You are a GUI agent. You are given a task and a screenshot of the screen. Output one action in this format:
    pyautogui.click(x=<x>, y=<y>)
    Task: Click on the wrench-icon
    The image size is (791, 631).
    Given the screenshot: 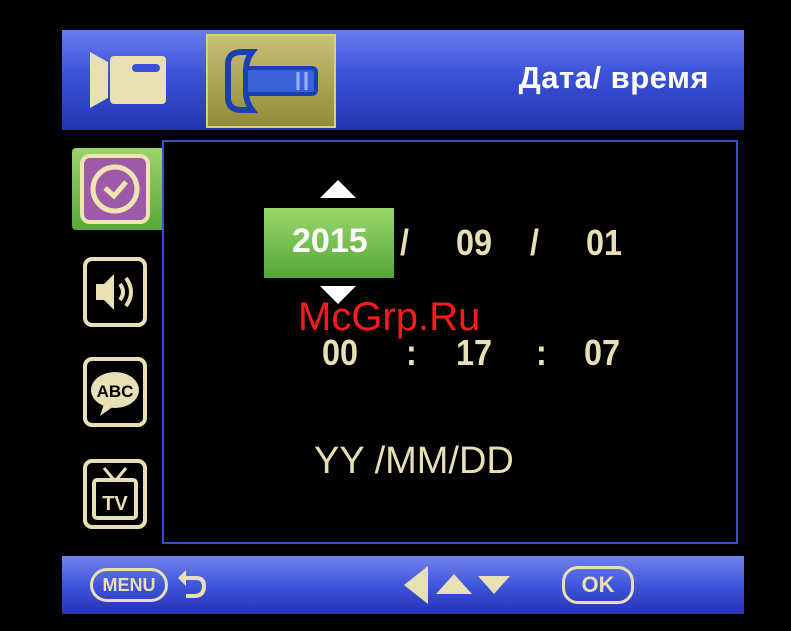 What is the action you would take?
    pyautogui.click(x=271, y=81)
    